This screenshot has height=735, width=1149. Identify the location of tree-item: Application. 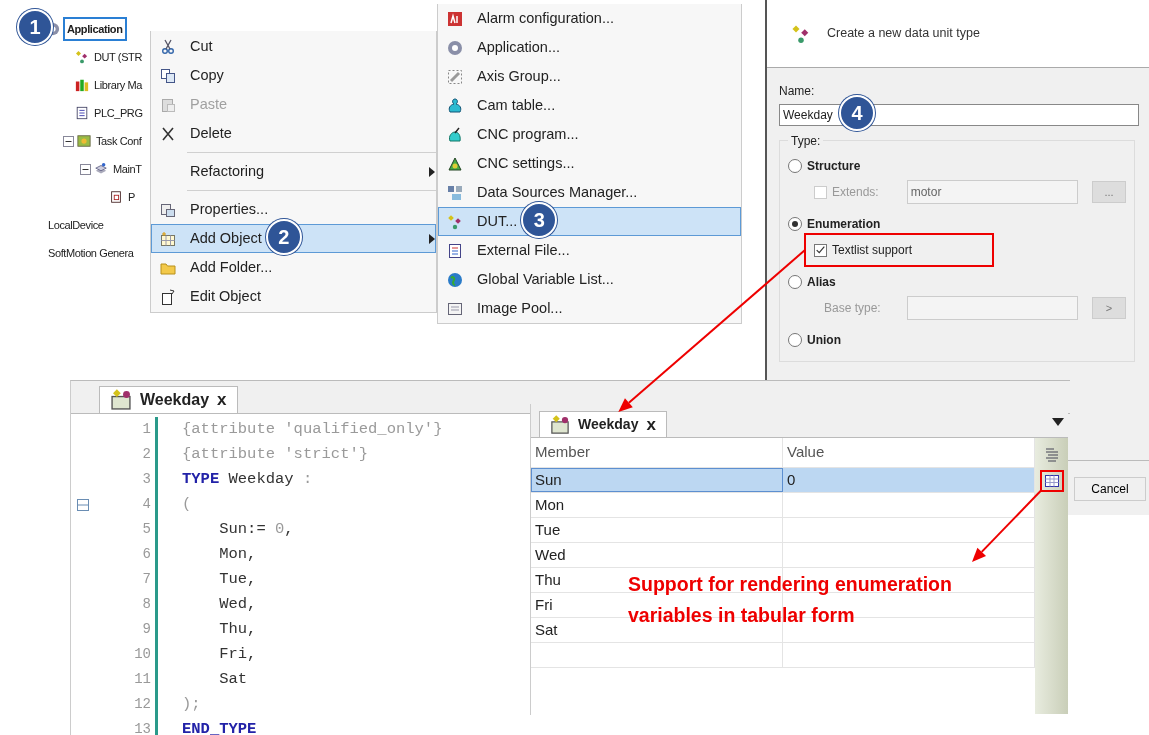
(95, 29).